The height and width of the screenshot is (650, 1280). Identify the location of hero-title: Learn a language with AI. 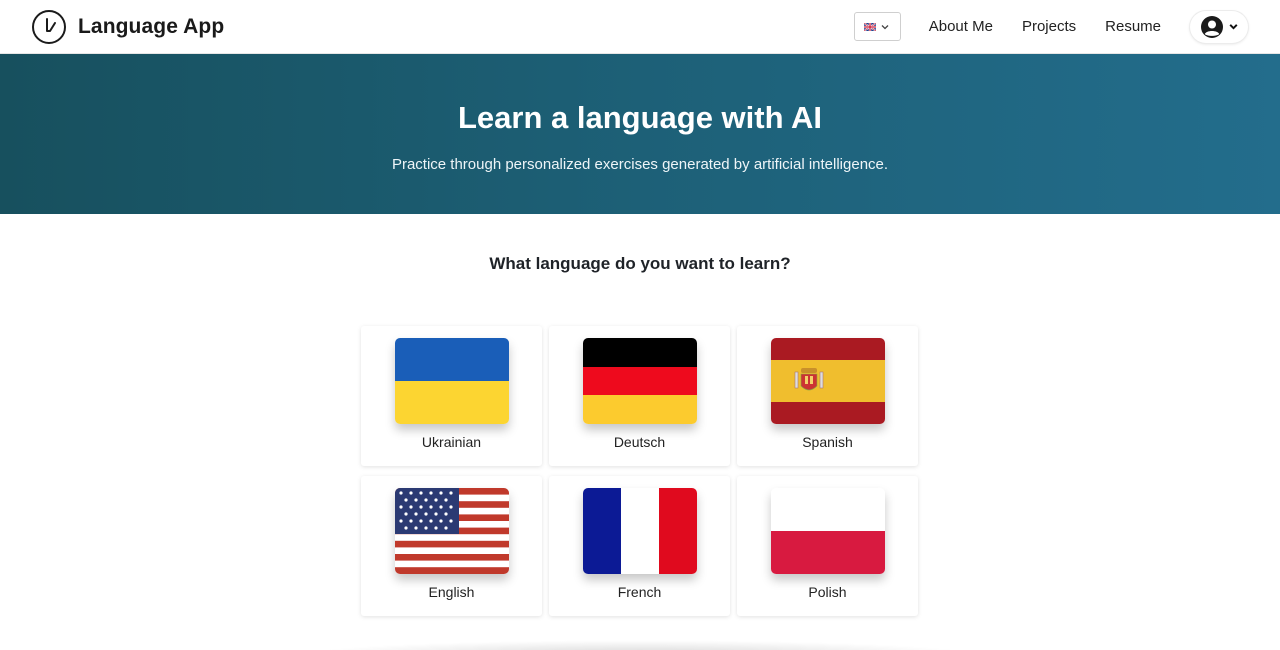
(640, 117).